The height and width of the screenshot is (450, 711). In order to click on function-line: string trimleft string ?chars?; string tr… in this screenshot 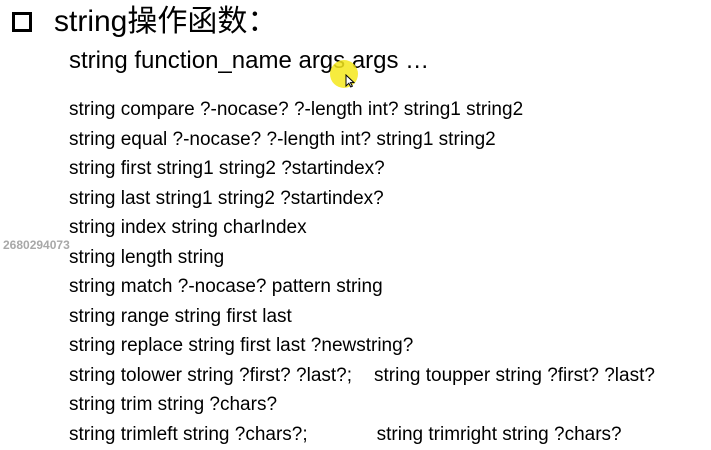, I will do `click(362, 435)`.